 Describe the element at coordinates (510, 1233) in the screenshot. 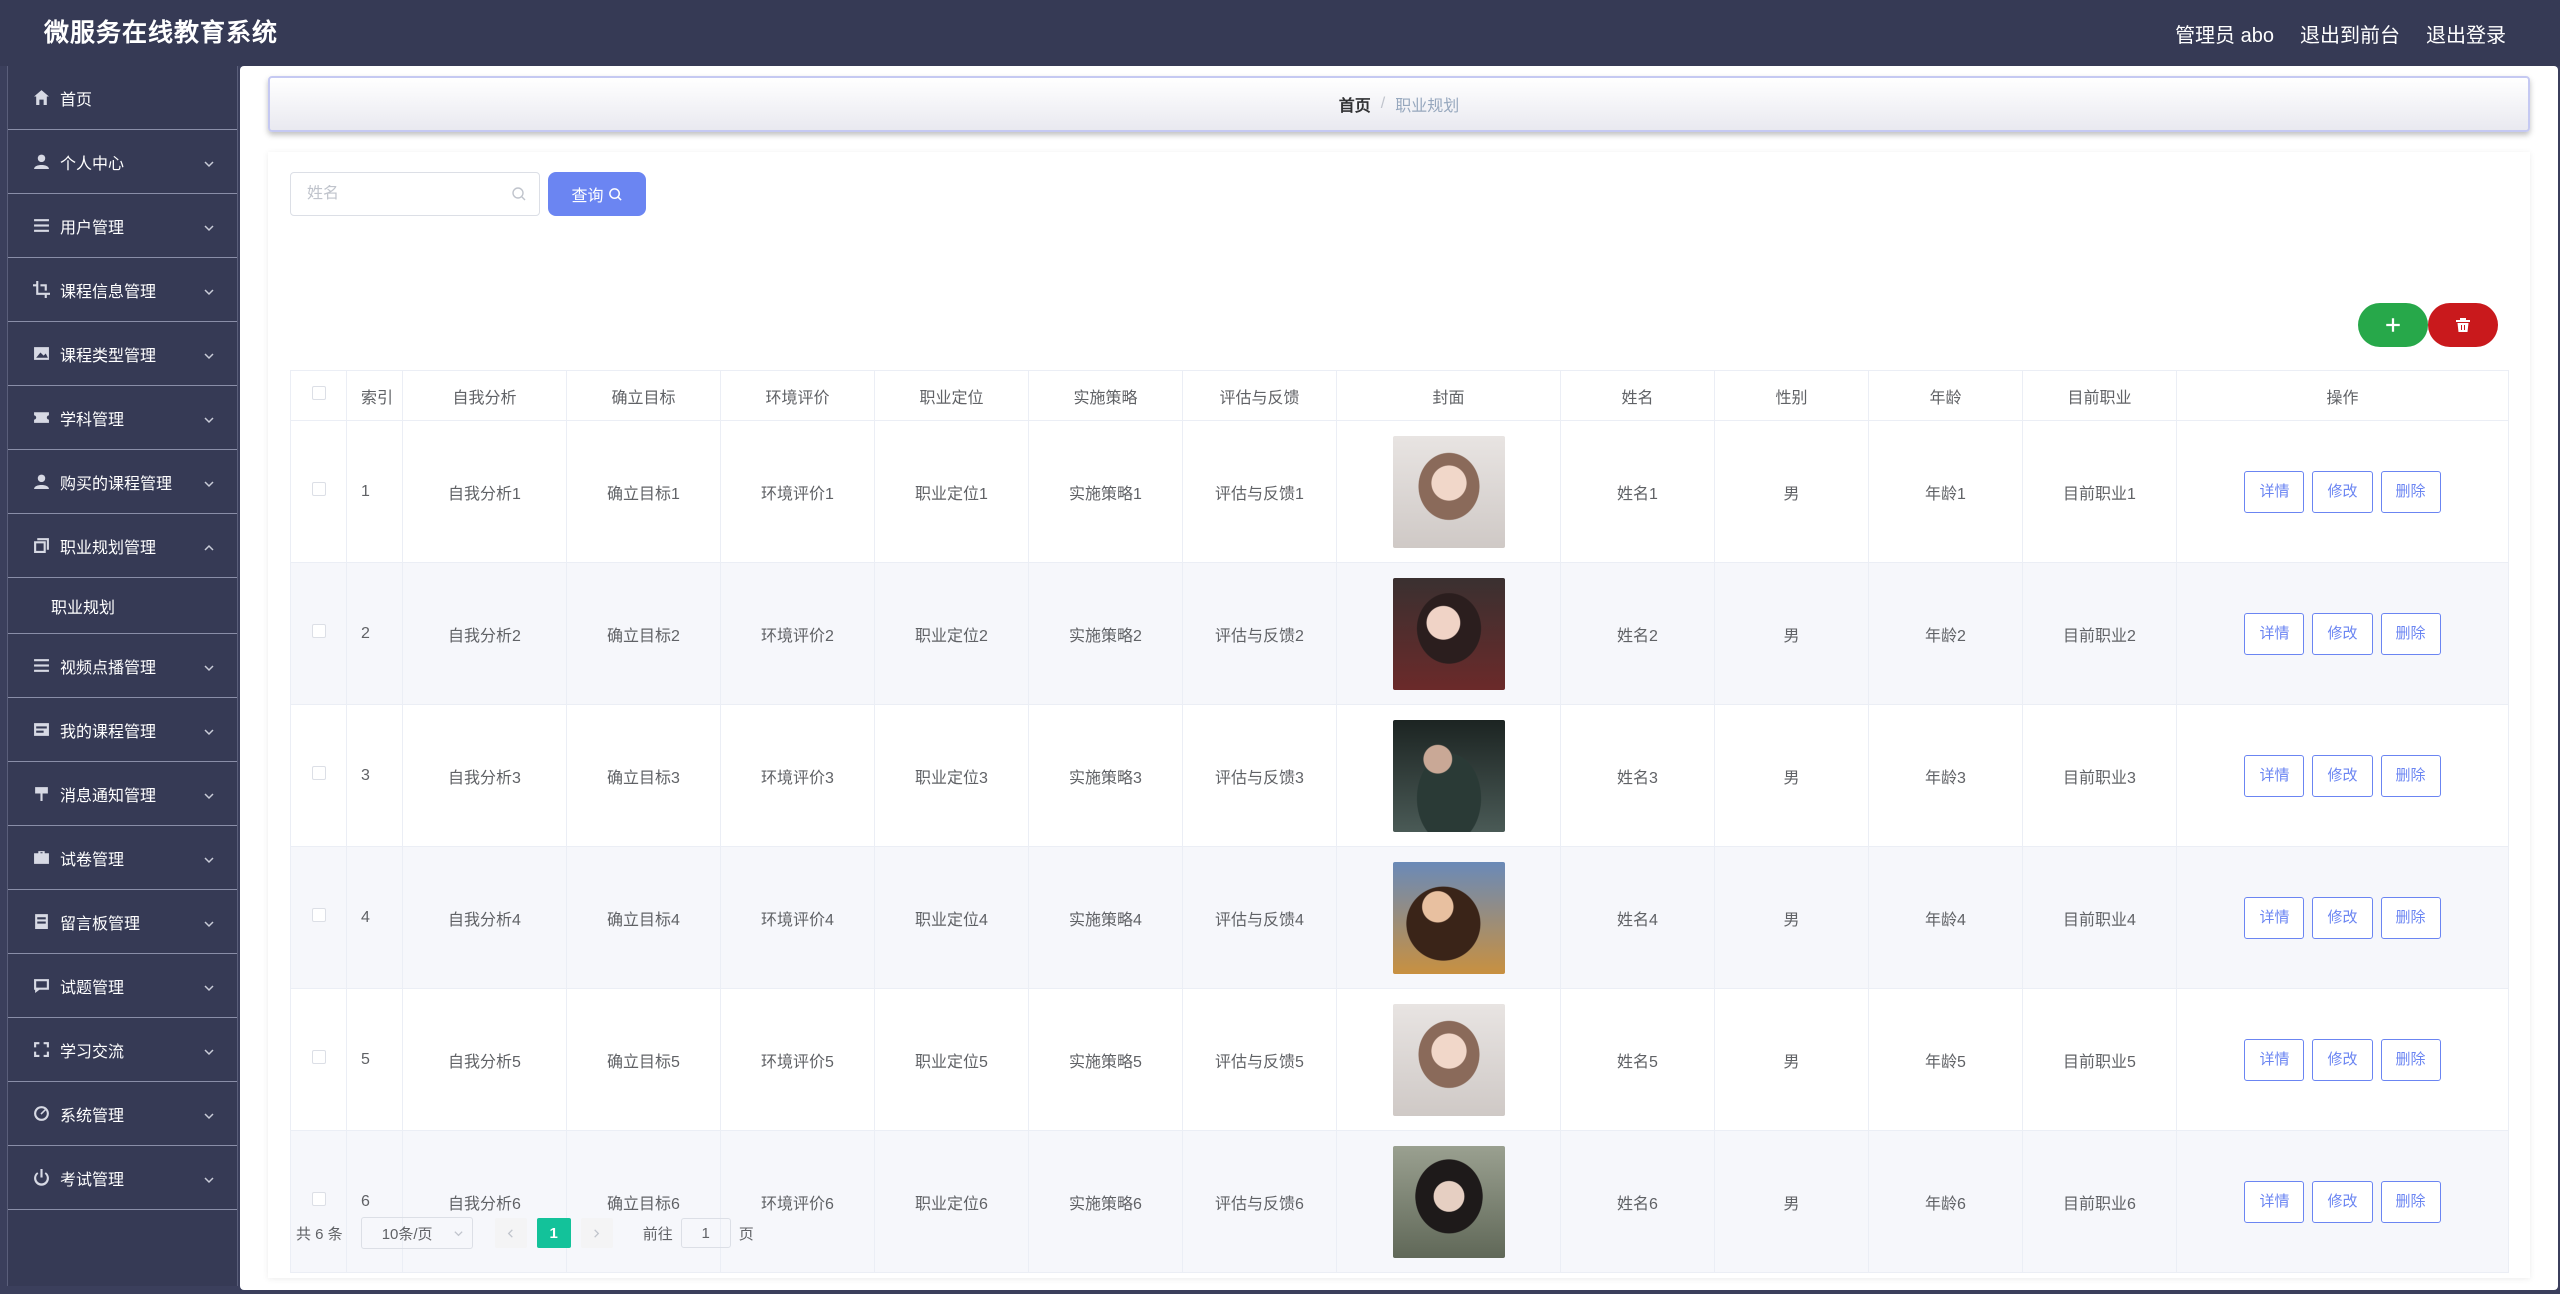

I see `prev-page-button` at that location.